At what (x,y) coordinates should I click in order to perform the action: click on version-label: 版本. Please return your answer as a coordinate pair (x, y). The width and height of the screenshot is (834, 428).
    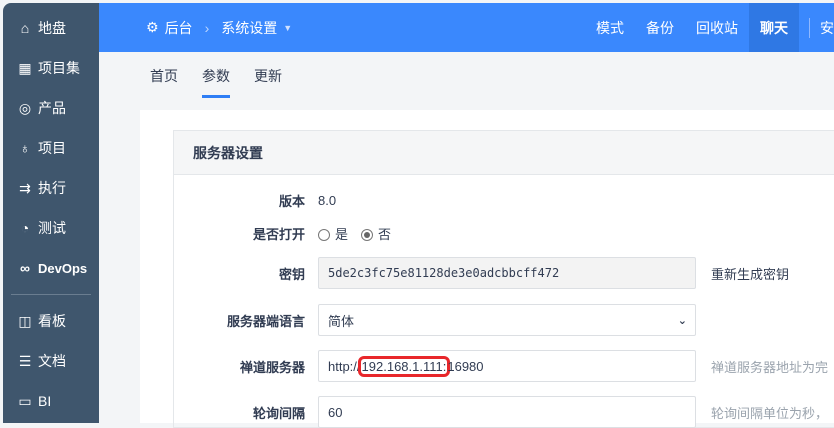
    Looking at the image, I should click on (291, 201).